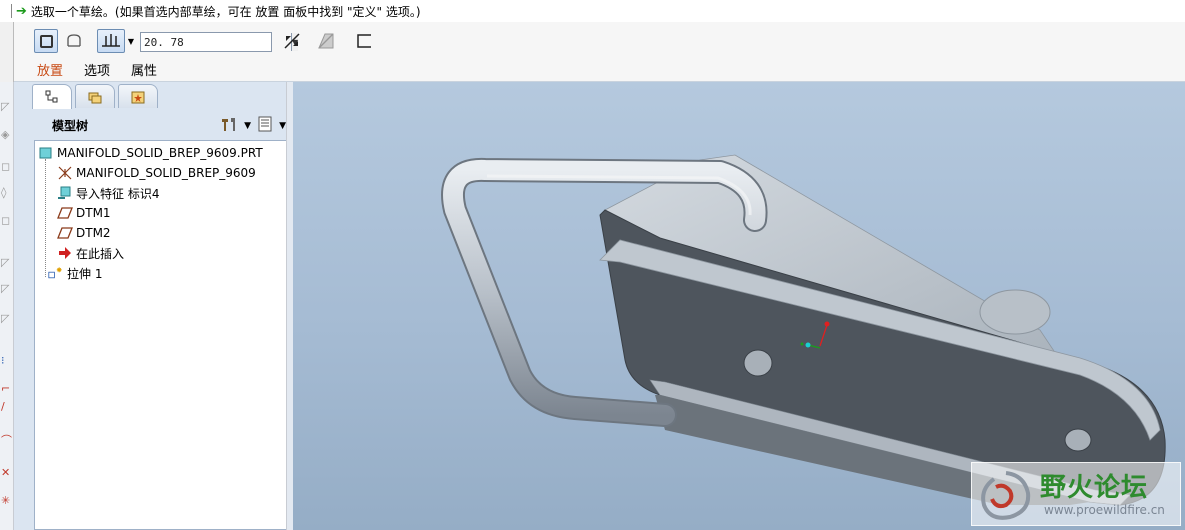 Image resolution: width=1185 pixels, height=530 pixels. I want to click on tree-item-extrude: 拉伸 1, so click(75, 273).